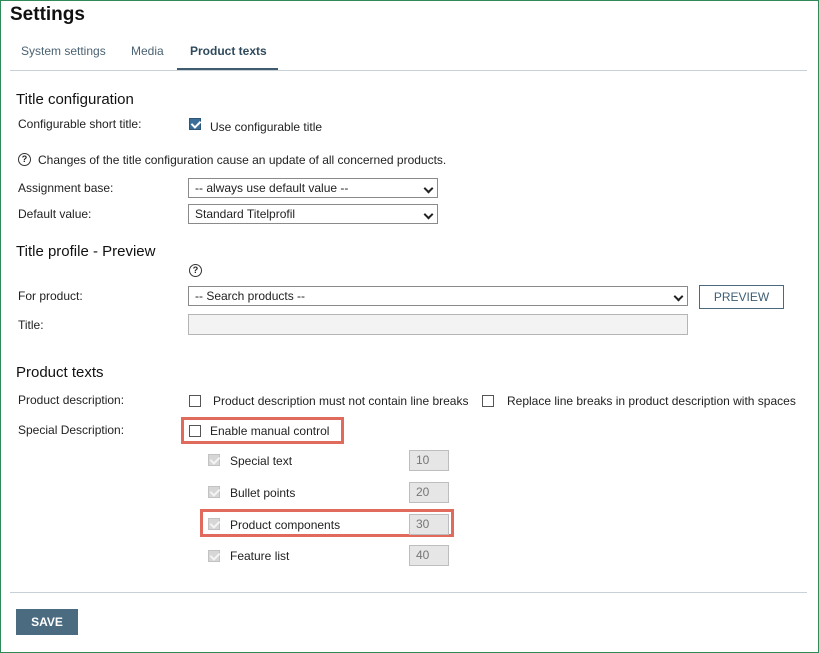  I want to click on page-title: Settings, so click(47, 14).